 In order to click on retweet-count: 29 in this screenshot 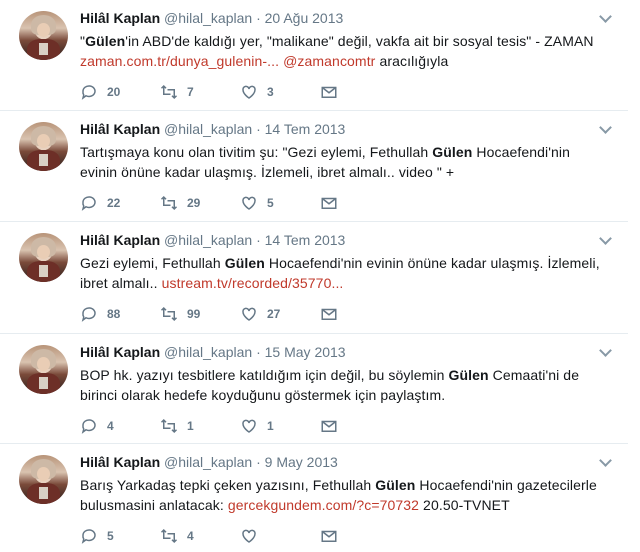, I will do `click(194, 203)`.